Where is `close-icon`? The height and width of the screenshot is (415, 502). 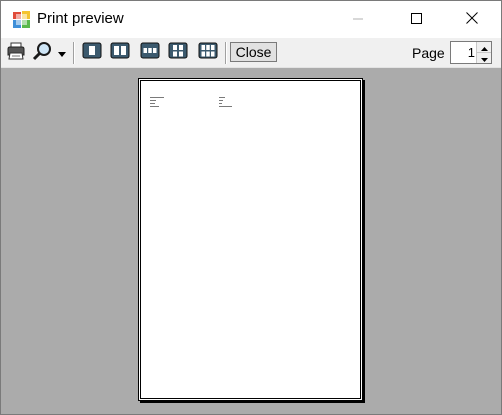
close-icon is located at coordinates (472, 20).